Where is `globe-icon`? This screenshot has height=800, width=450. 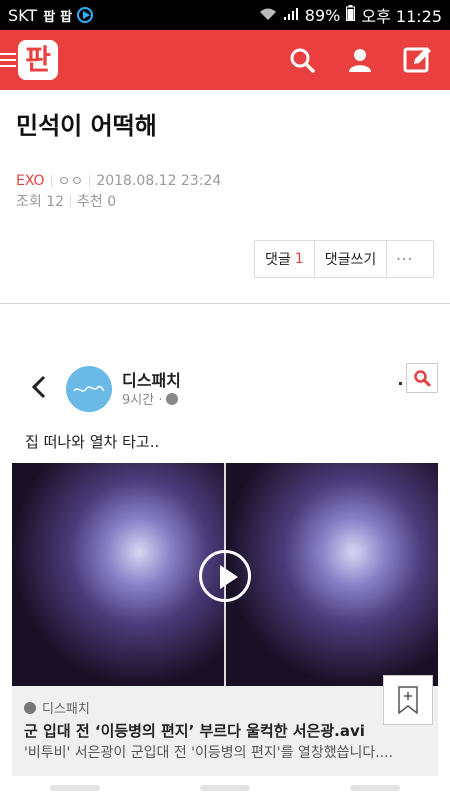
globe-icon is located at coordinates (172, 398).